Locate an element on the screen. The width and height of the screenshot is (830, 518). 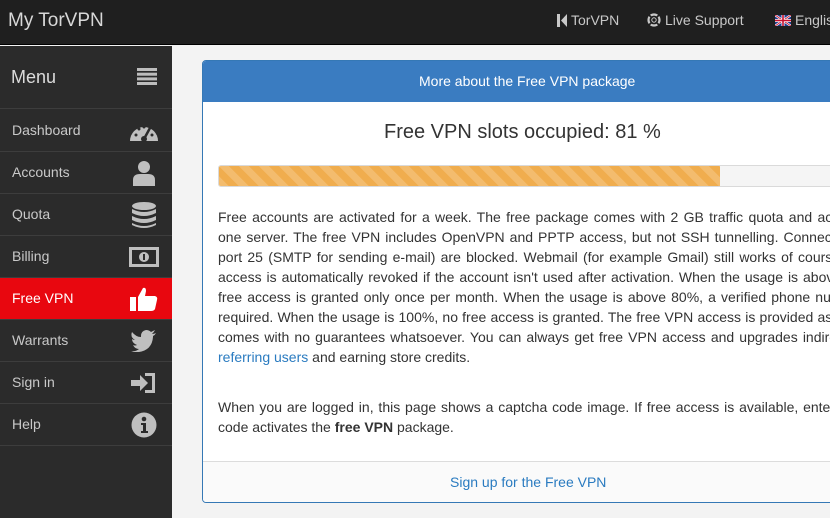
sidebar-item-label: Free VPN is located at coordinates (43, 298).